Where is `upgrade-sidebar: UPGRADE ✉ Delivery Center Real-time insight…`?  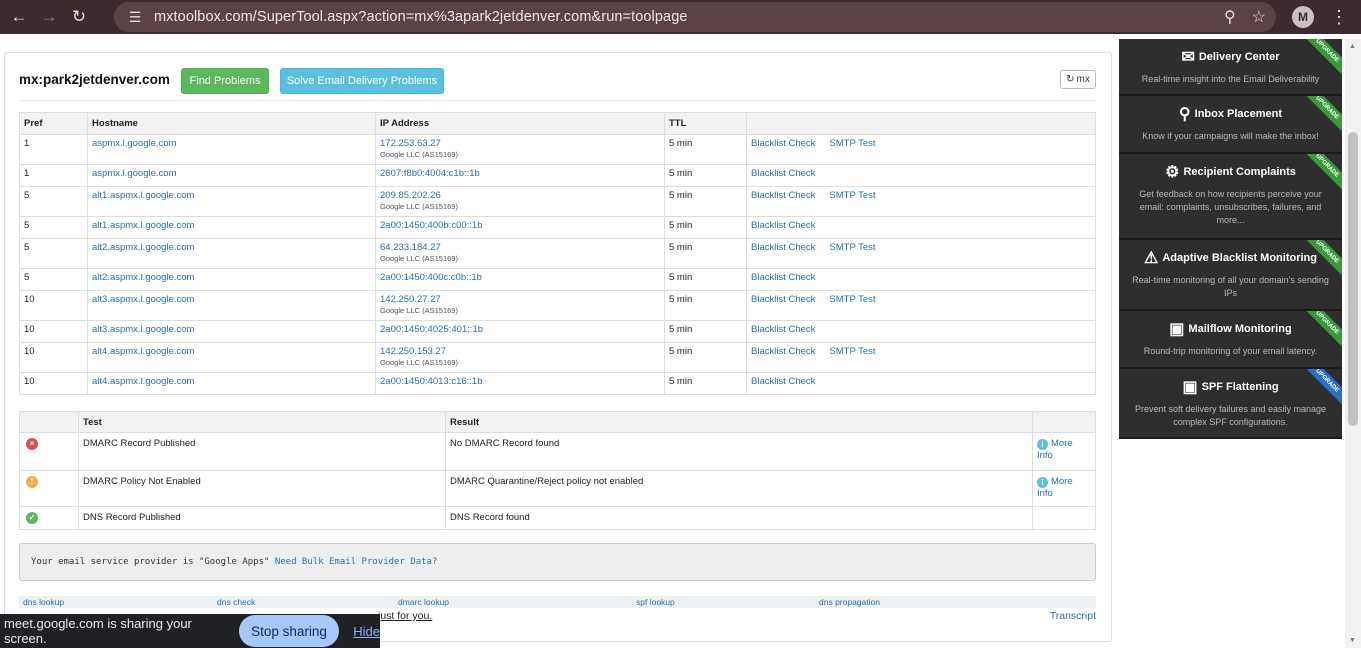 upgrade-sidebar: UPGRADE ✉ Delivery Center Real-time insight… is located at coordinates (1230, 239).